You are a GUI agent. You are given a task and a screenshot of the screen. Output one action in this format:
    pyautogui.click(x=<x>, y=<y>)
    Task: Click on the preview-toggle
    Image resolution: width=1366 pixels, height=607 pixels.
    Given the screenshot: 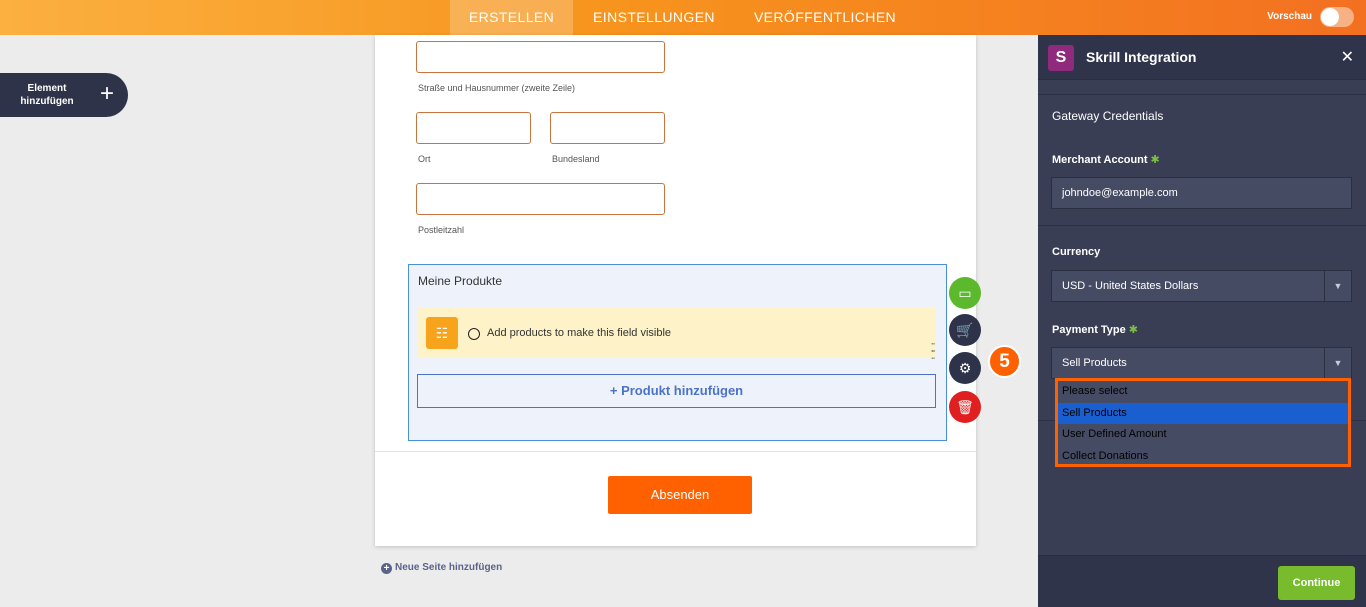 What is the action you would take?
    pyautogui.click(x=1337, y=17)
    